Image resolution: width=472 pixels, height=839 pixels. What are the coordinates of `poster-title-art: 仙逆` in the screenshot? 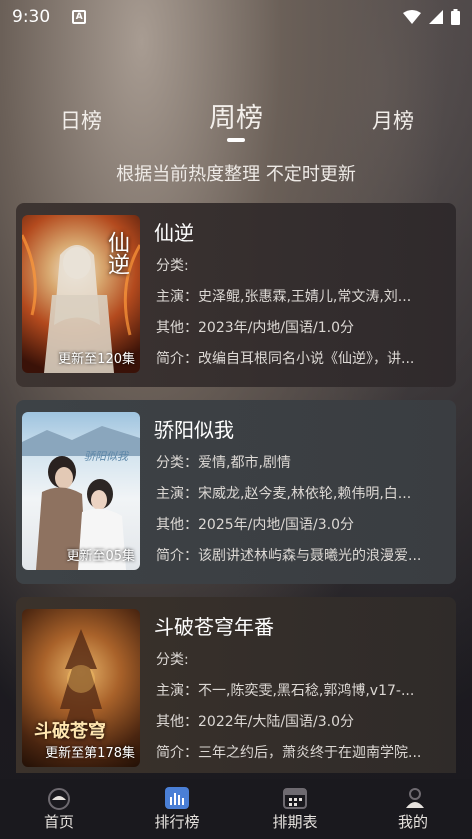 It's located at (116, 253).